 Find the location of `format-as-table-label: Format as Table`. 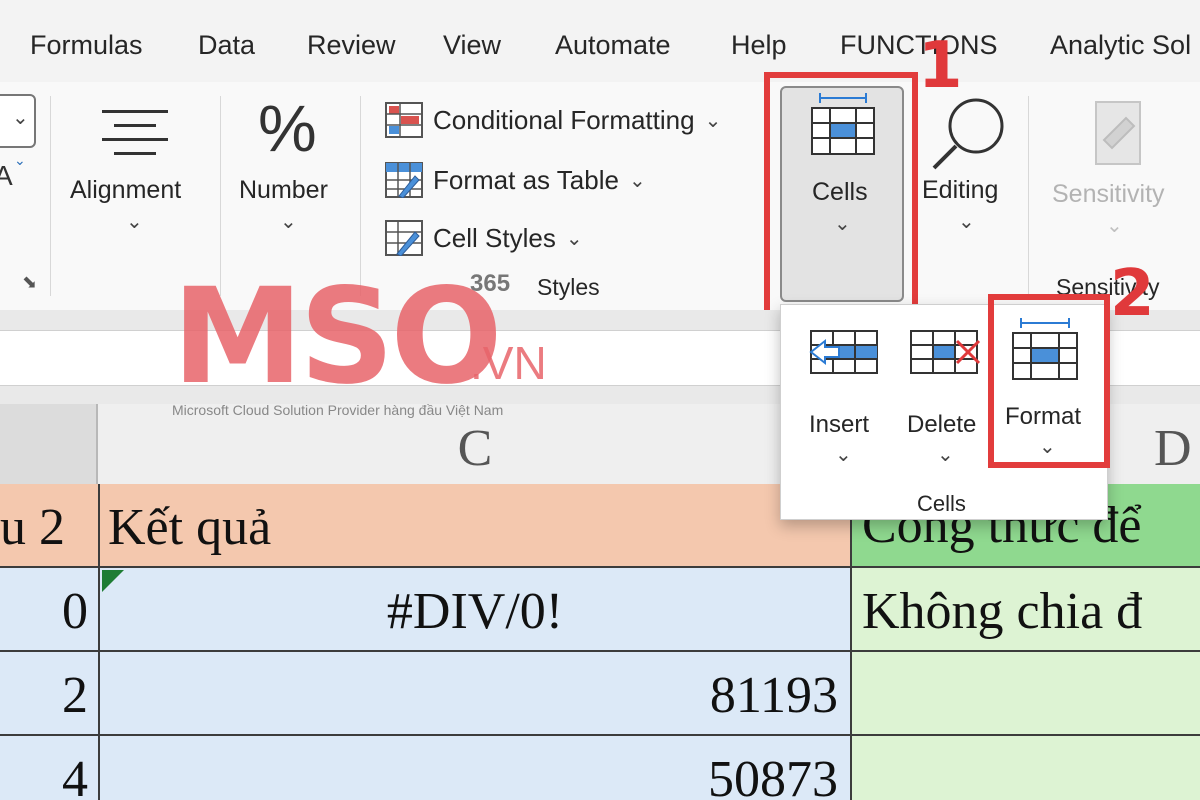

format-as-table-label: Format as Table is located at coordinates (526, 179).